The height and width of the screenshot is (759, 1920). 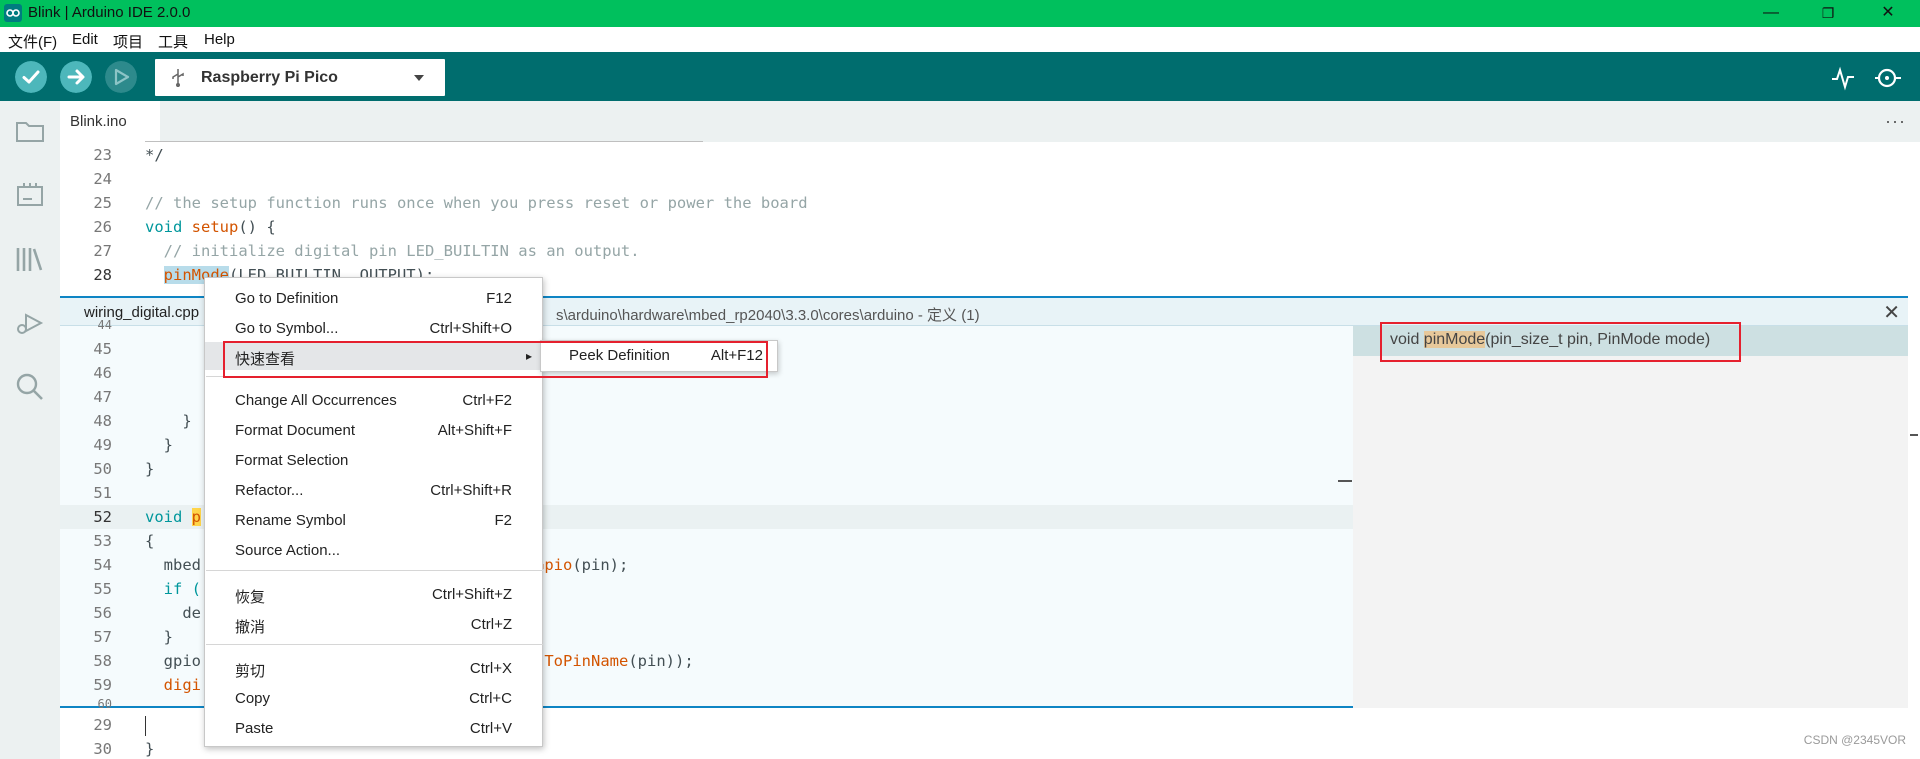 What do you see at coordinates (121, 77) in the screenshot?
I see `debug-button` at bounding box center [121, 77].